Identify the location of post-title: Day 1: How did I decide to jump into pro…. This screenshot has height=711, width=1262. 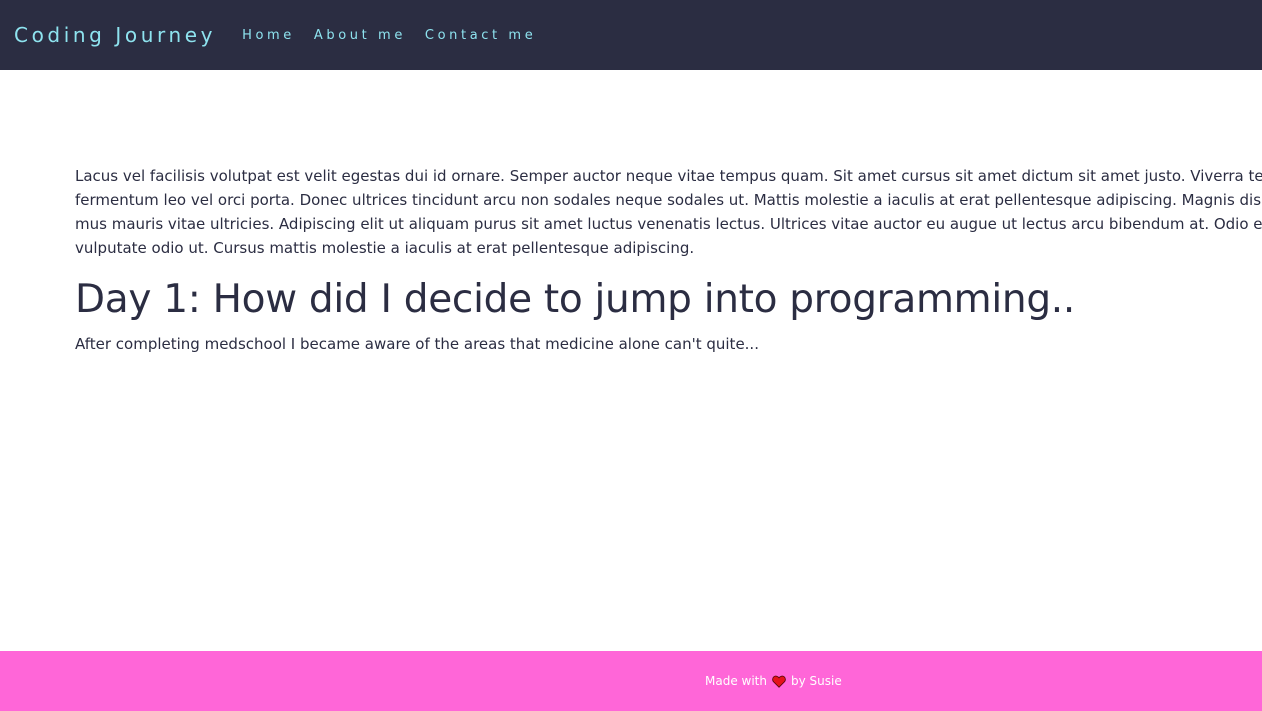
(668, 300).